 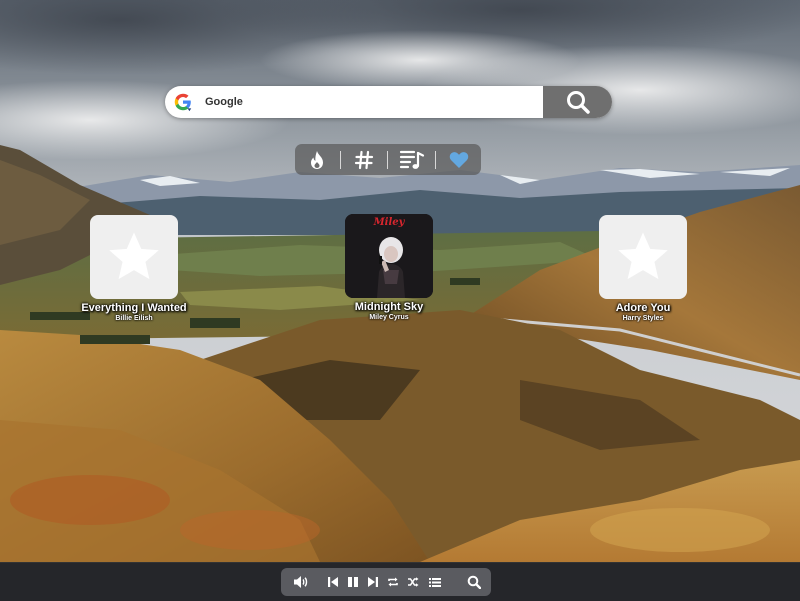 I want to click on queue-list-icon, so click(x=435, y=582).